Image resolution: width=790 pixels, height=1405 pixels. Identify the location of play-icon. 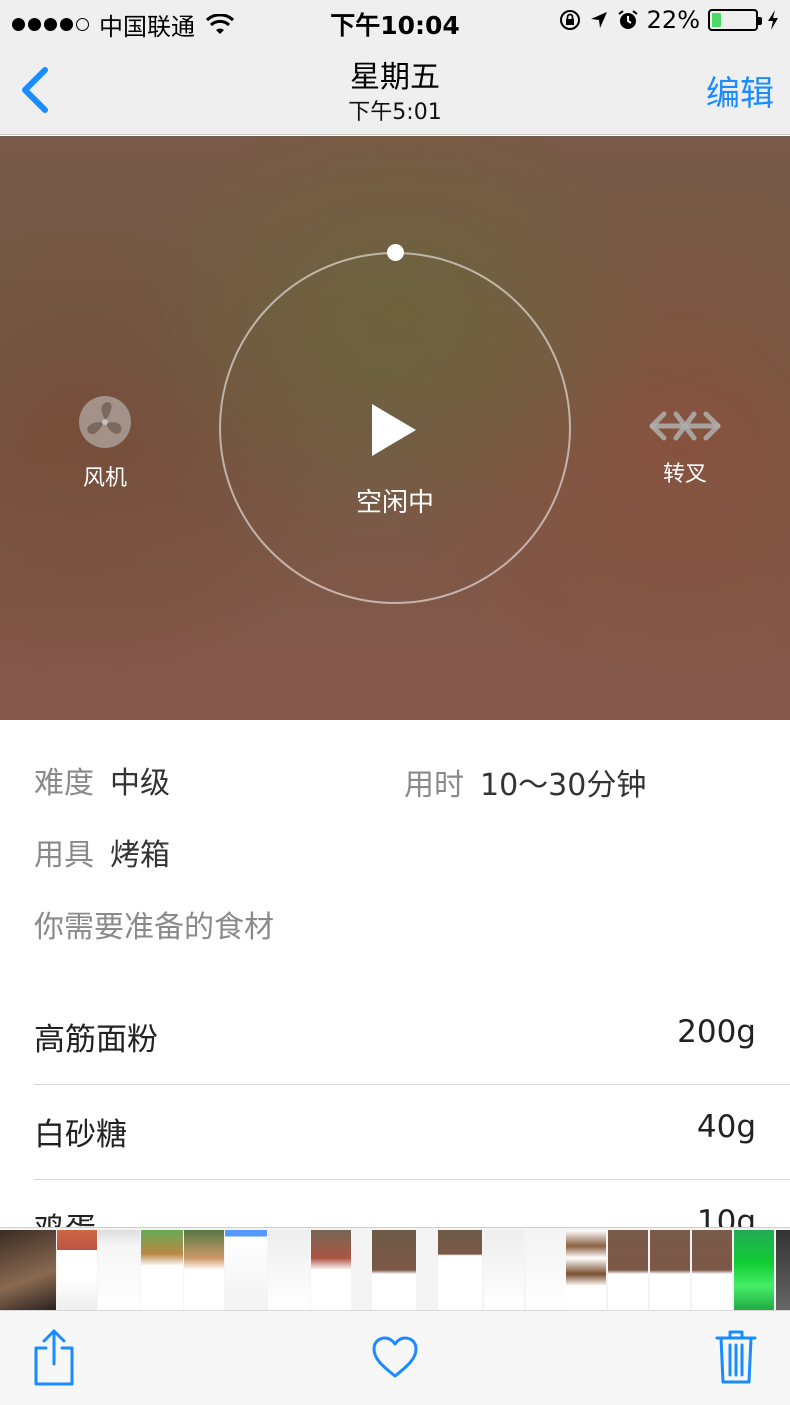
(394, 430).